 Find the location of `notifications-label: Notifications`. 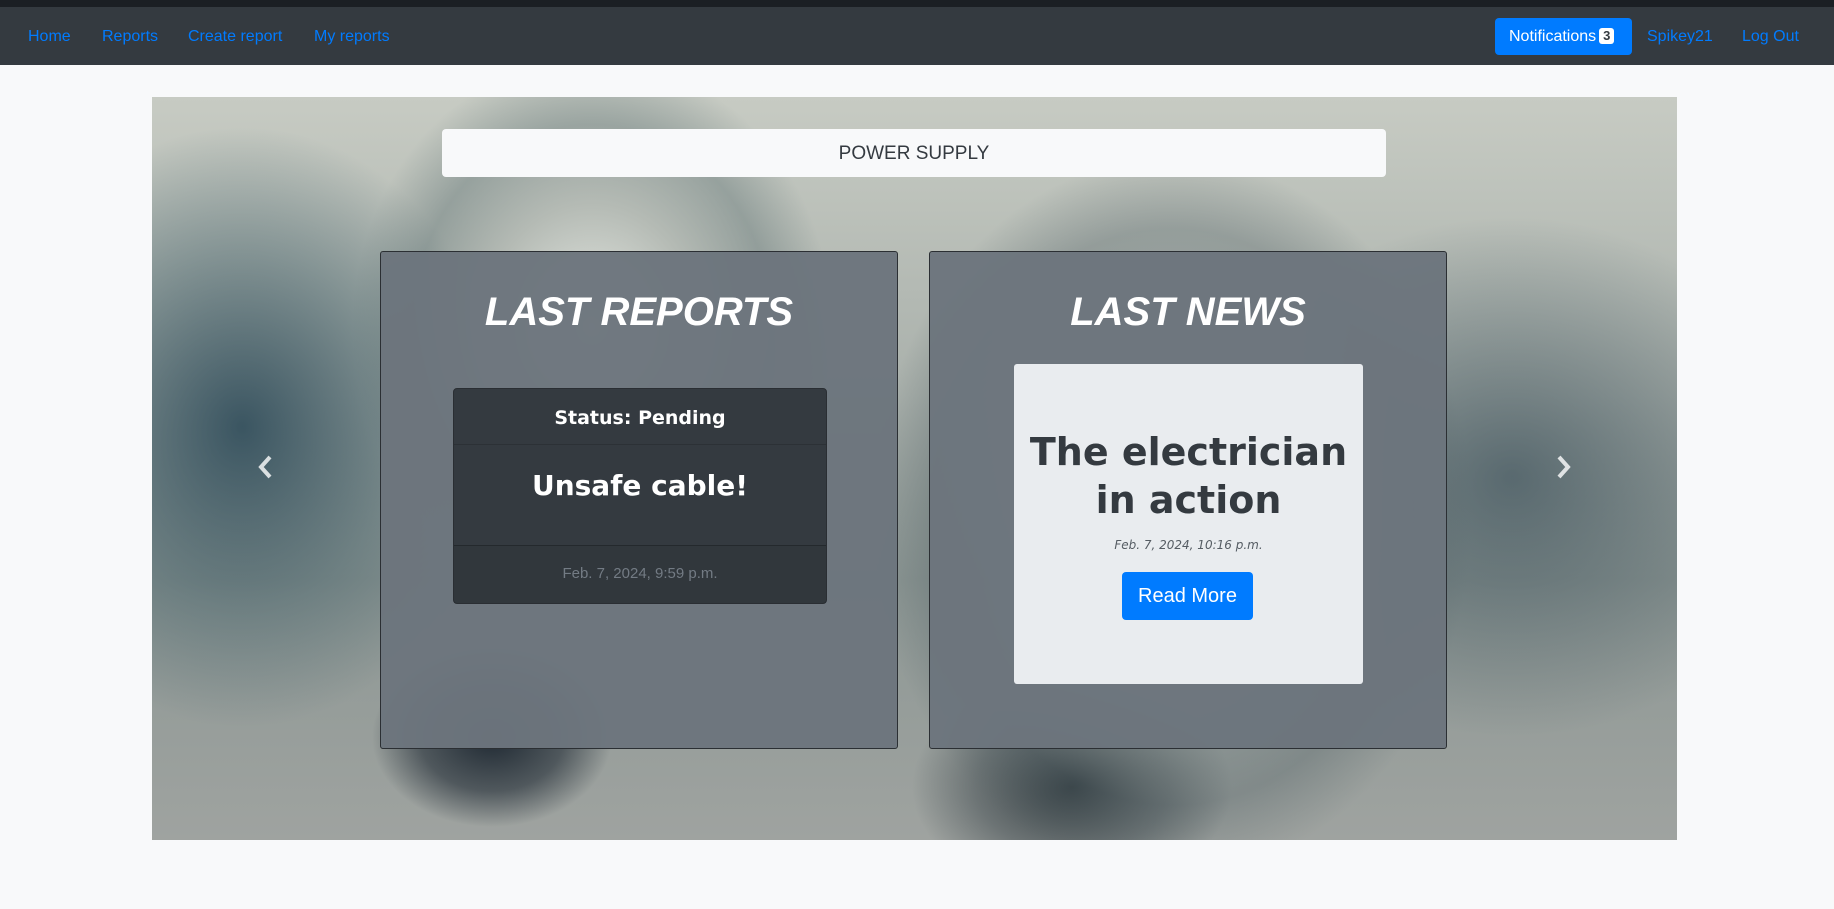

notifications-label: Notifications is located at coordinates (1553, 36).